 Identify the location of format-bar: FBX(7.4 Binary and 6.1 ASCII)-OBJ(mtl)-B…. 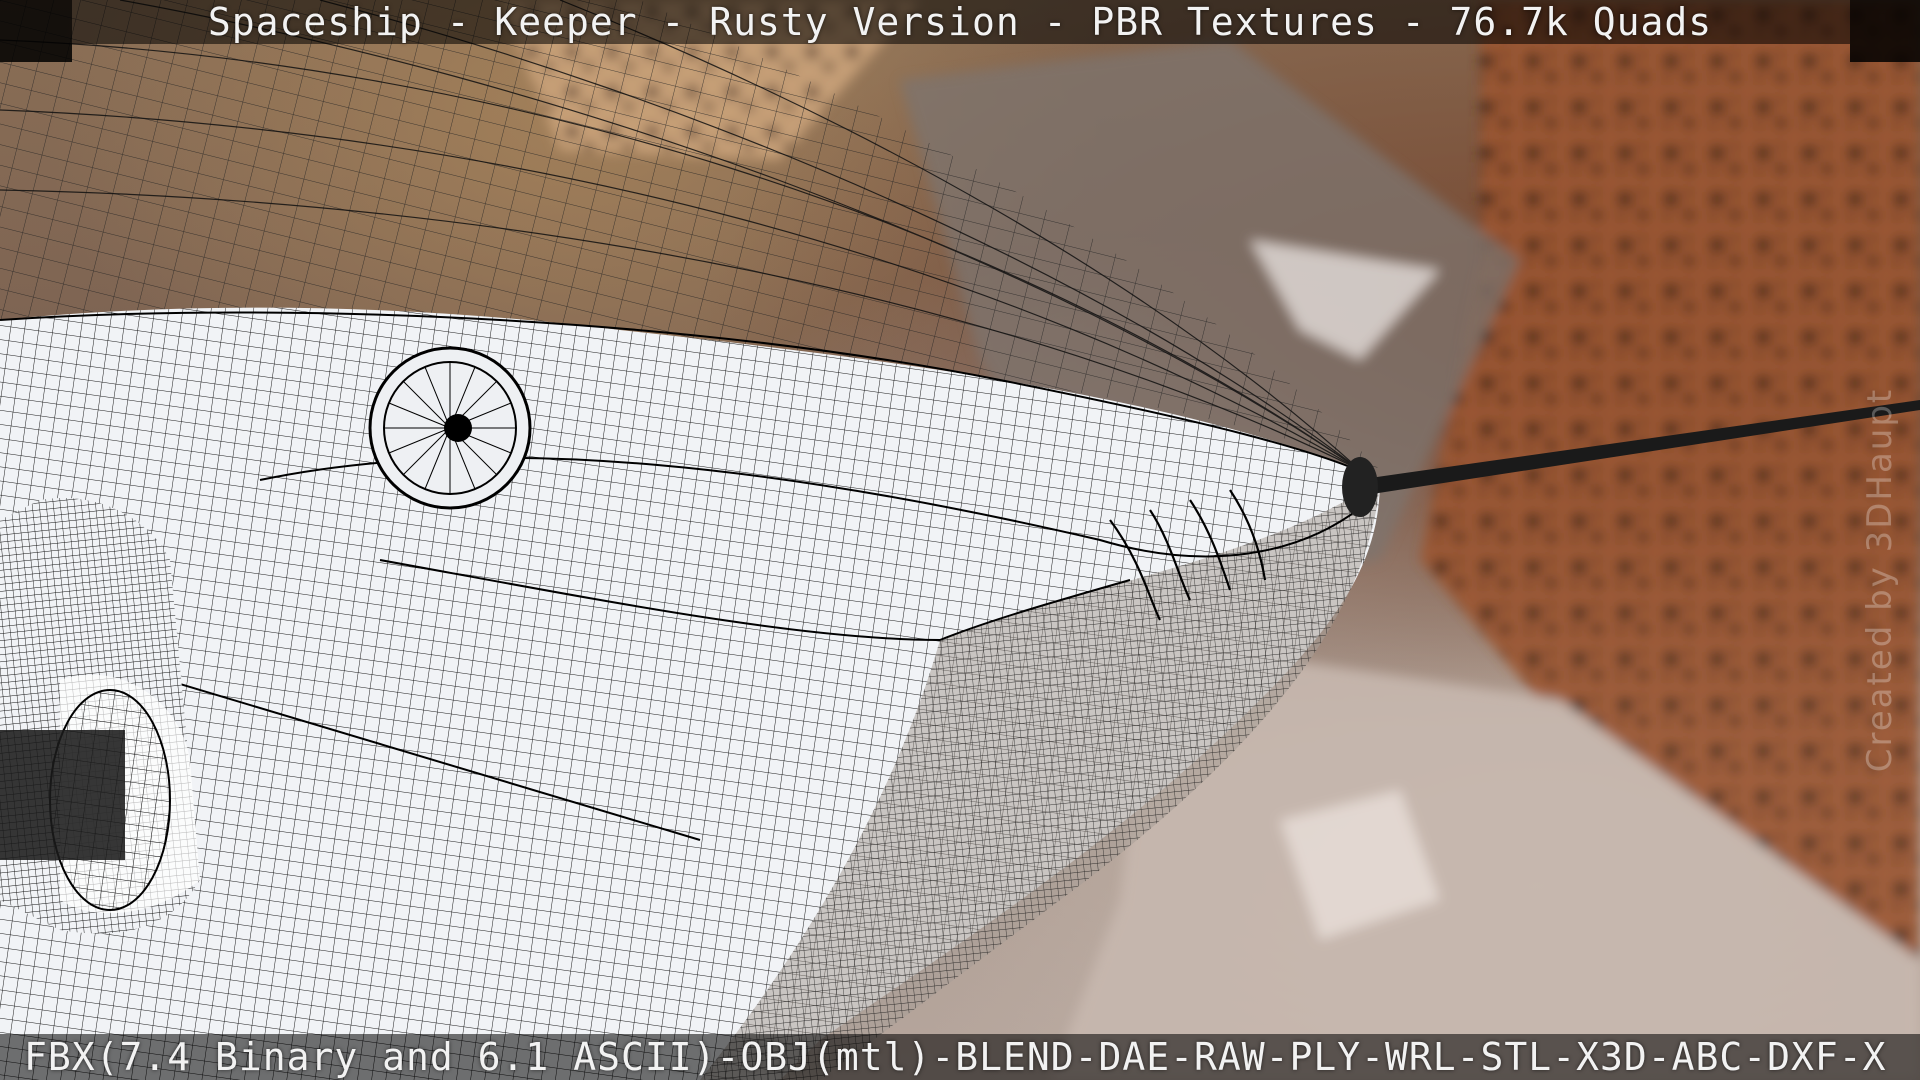
(960, 1057).